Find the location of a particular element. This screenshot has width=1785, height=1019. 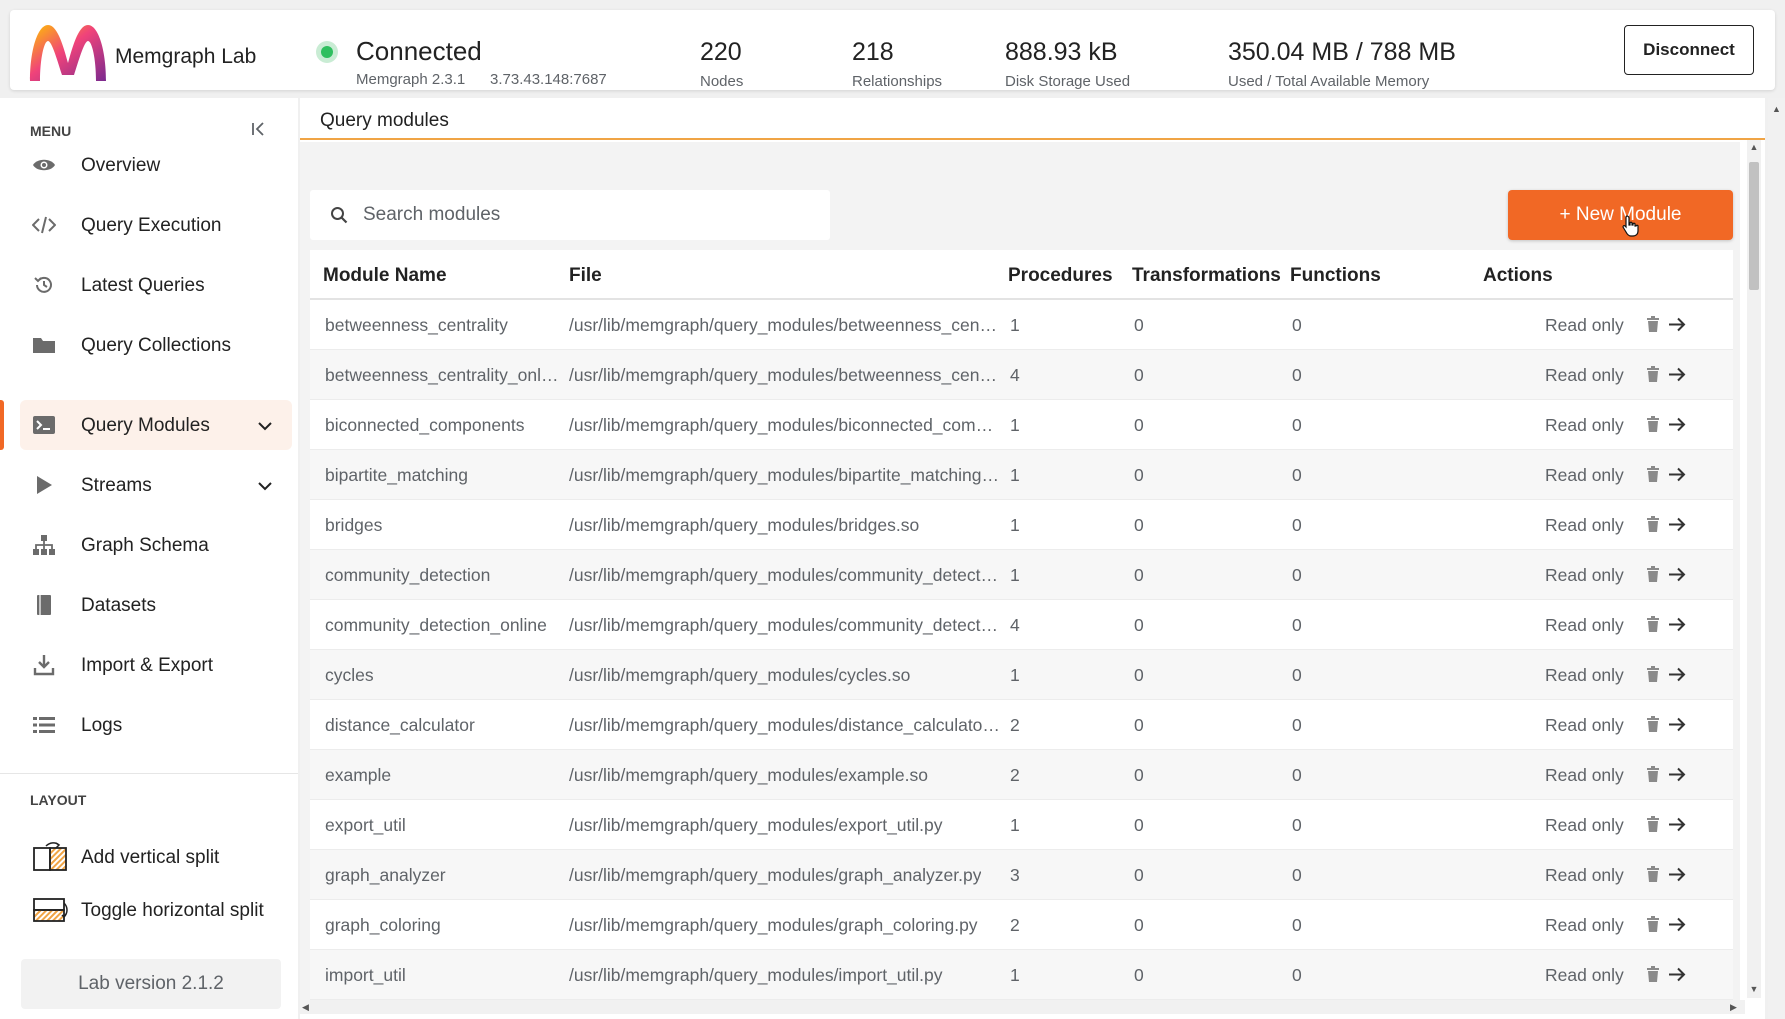

column-header-functions: Functions is located at coordinates (1335, 276).